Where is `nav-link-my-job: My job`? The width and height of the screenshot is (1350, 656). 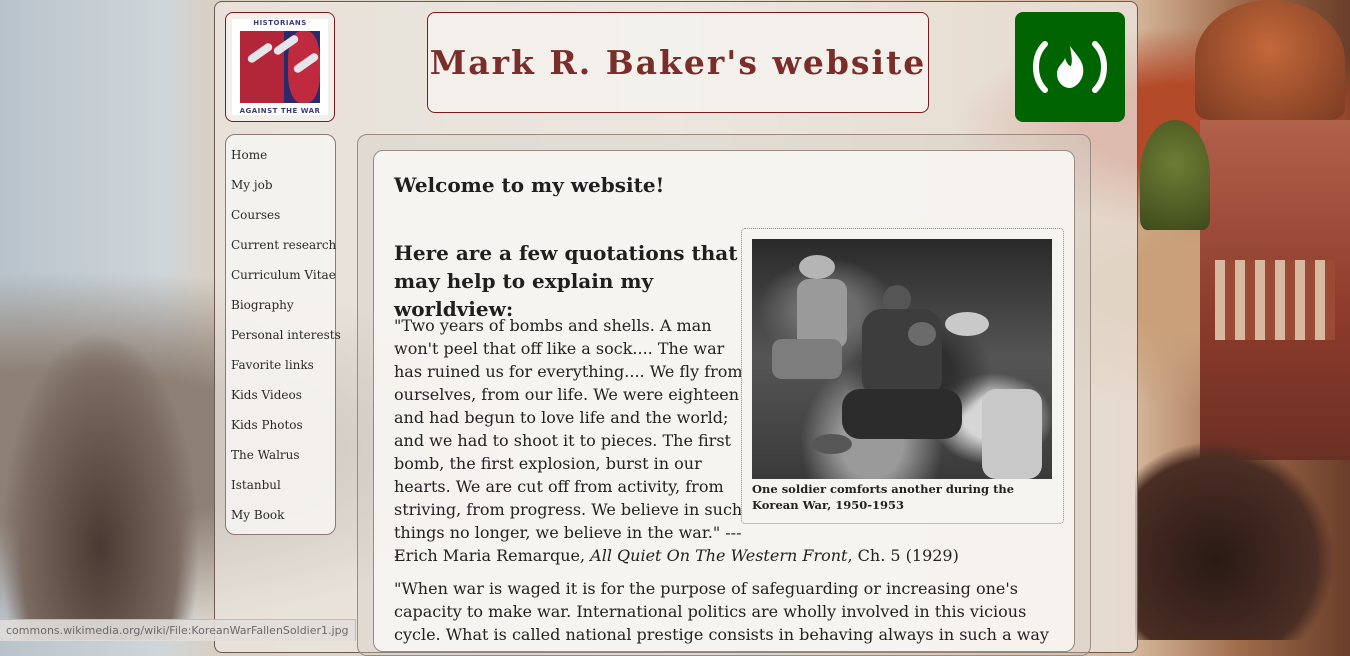 nav-link-my-job: My job is located at coordinates (252, 185).